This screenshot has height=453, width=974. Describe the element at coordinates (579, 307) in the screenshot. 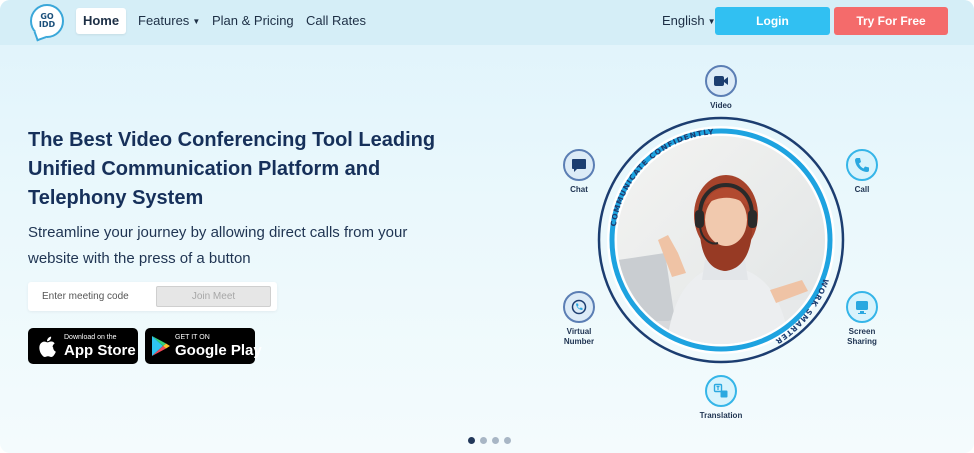

I see `virtual-number-icon` at that location.